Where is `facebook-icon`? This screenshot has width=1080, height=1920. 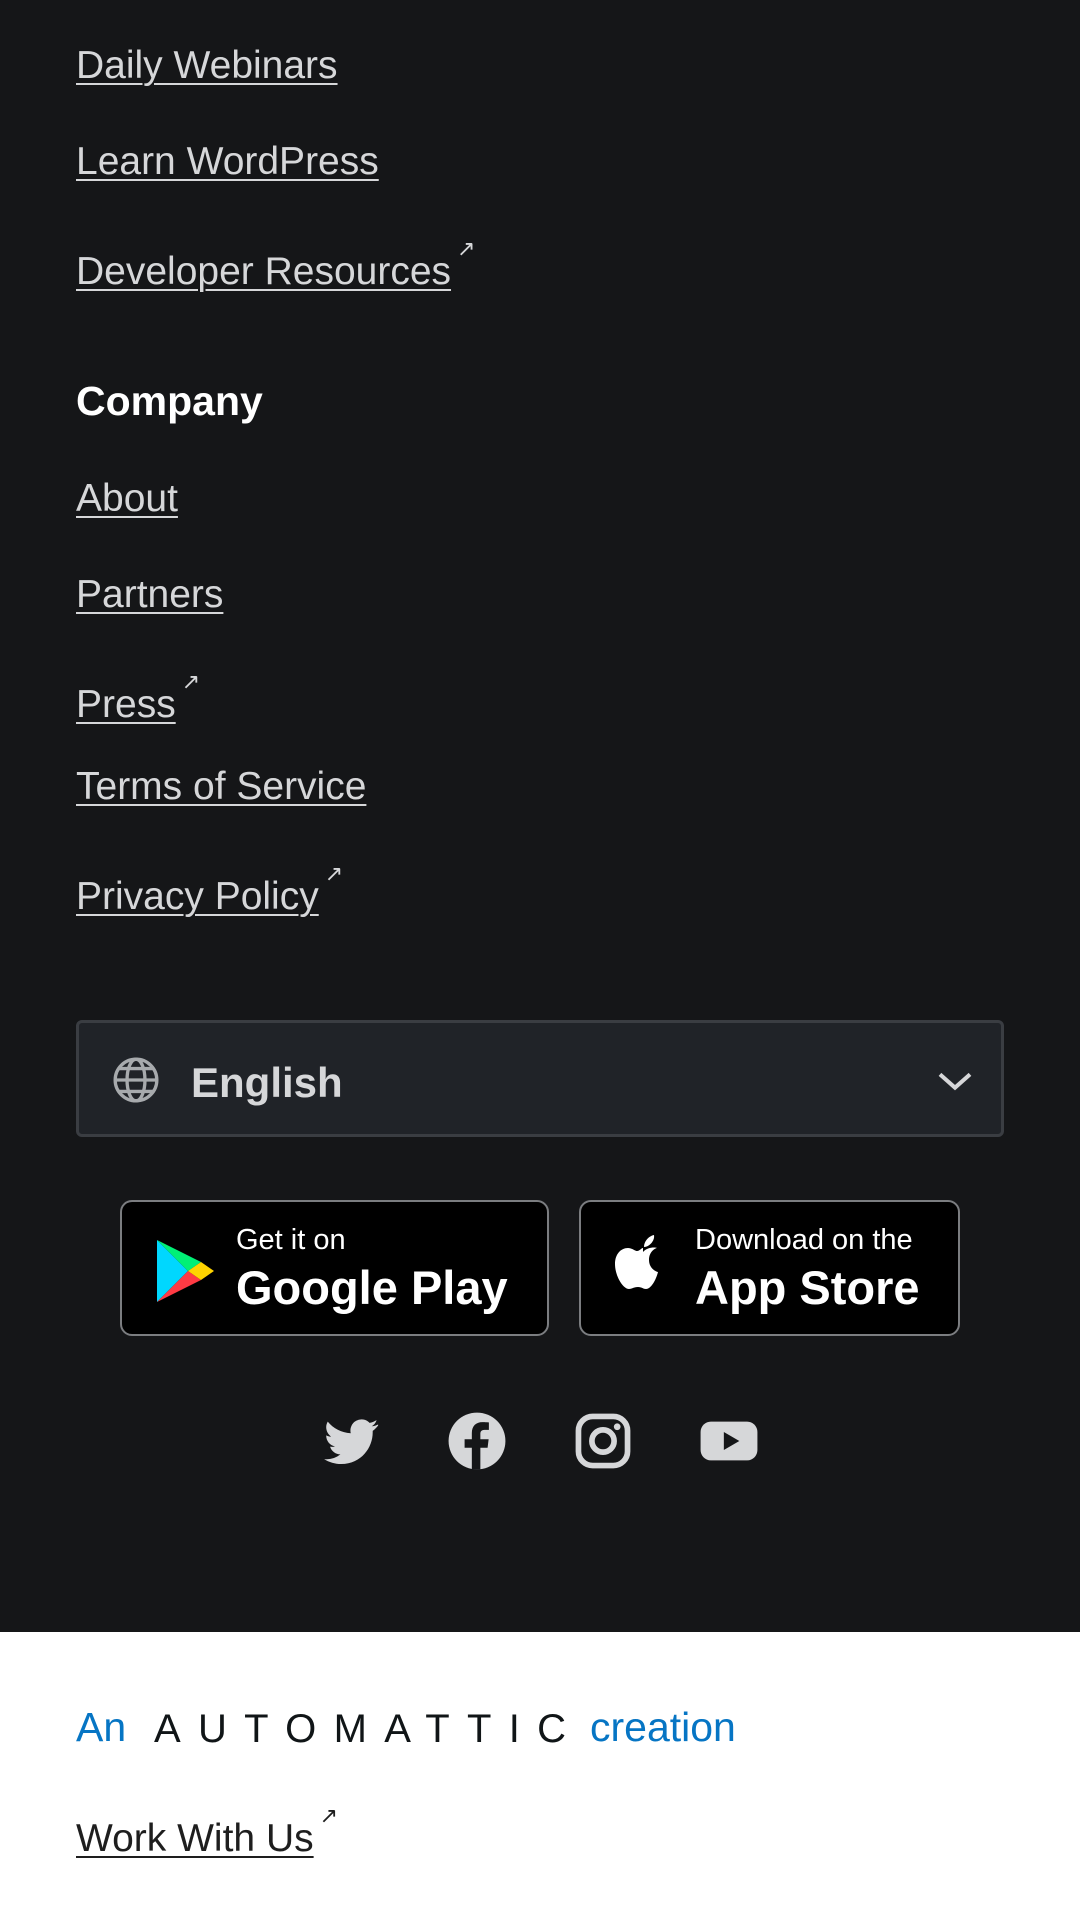
facebook-icon is located at coordinates (477, 1441).